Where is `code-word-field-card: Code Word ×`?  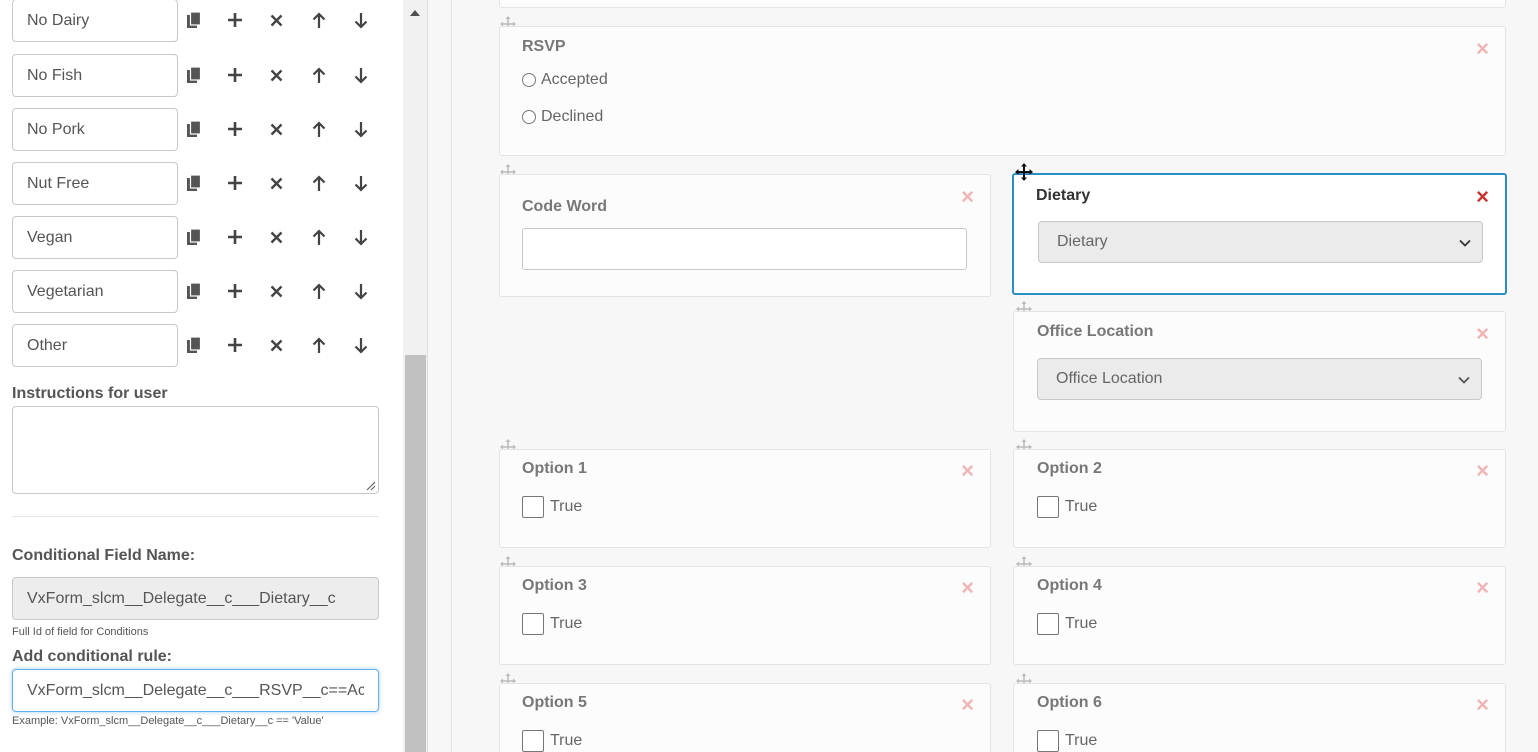 code-word-field-card: Code Word × is located at coordinates (745, 235).